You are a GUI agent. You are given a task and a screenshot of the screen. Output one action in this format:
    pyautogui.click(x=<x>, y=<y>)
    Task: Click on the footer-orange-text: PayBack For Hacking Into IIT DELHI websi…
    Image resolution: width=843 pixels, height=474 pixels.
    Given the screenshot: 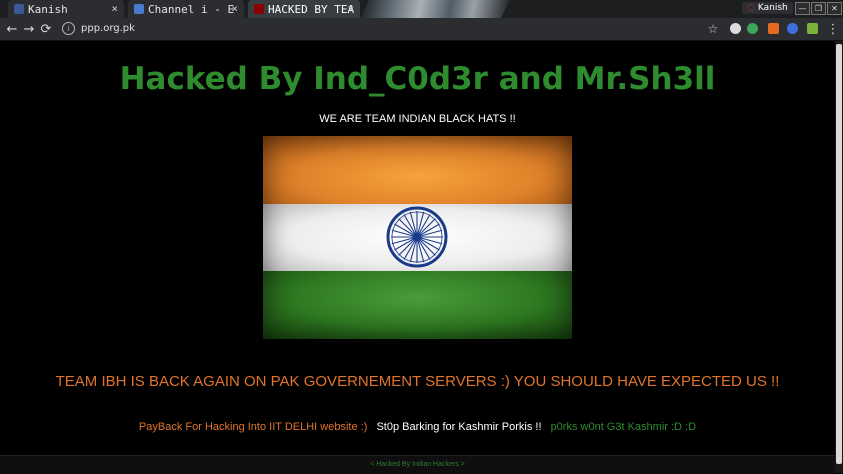 What is the action you would take?
    pyautogui.click(x=253, y=427)
    